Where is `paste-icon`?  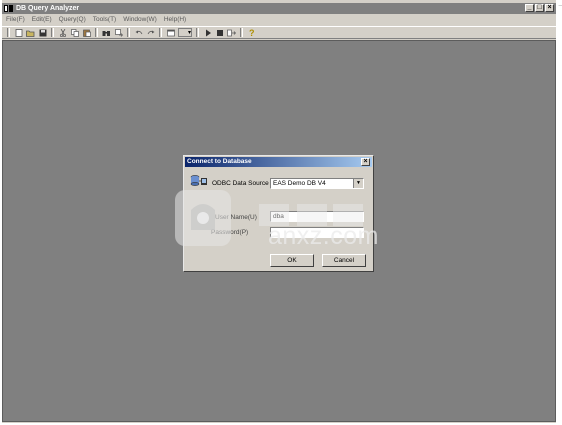 paste-icon is located at coordinates (86, 32).